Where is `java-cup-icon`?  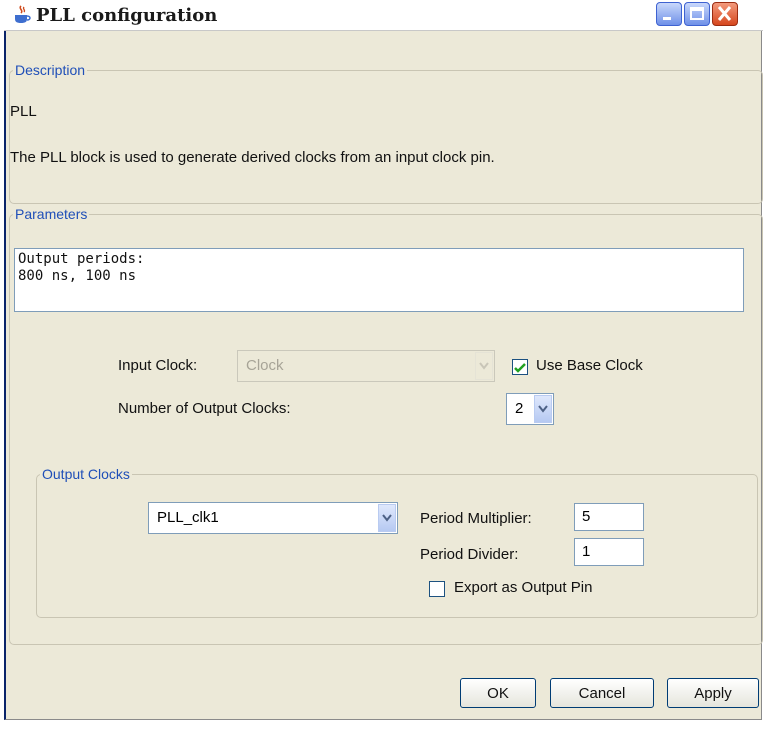 java-cup-icon is located at coordinates (23, 14).